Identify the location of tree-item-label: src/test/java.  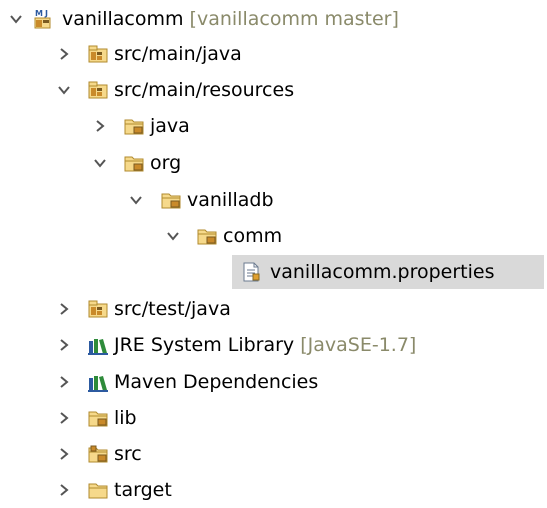
(172, 309).